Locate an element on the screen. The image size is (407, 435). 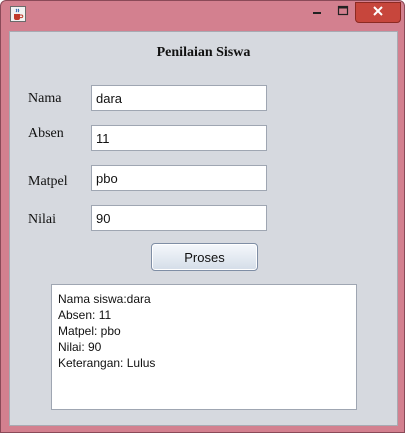
result-line-absen: Absen: 11 is located at coordinates (85, 315).